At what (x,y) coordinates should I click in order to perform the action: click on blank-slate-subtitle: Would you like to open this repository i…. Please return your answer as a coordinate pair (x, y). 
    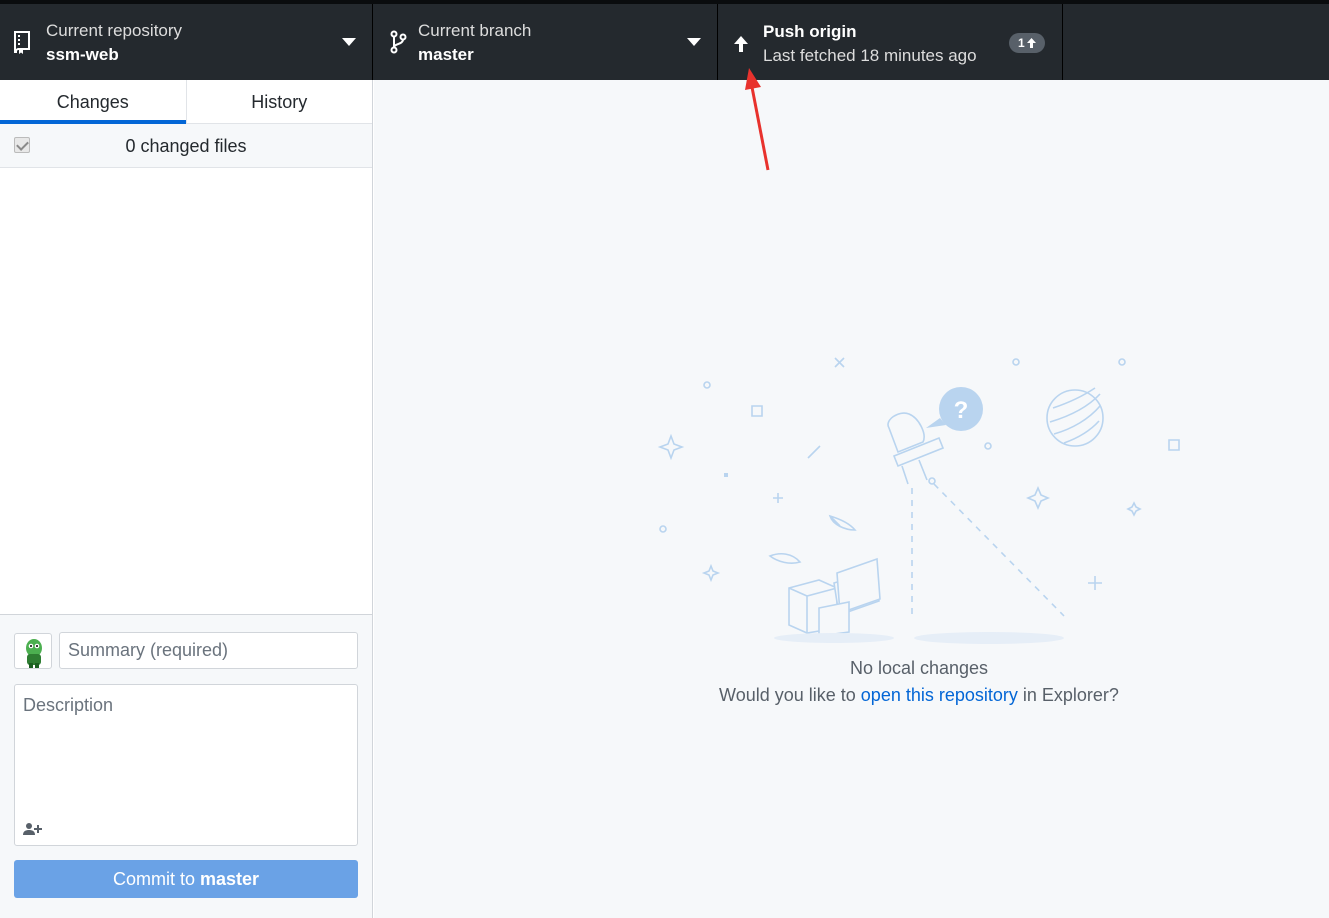
    Looking at the image, I should click on (851, 695).